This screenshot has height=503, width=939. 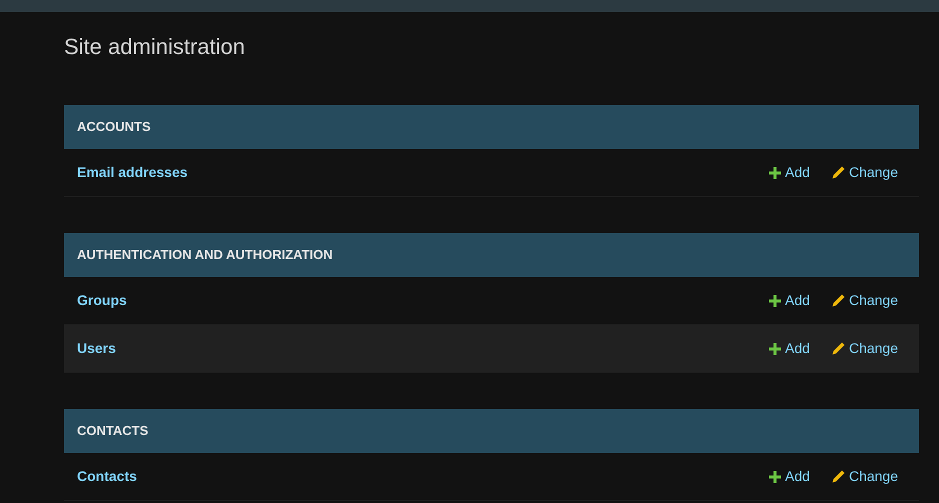 I want to click on model-link: Email addresses, so click(x=423, y=172).